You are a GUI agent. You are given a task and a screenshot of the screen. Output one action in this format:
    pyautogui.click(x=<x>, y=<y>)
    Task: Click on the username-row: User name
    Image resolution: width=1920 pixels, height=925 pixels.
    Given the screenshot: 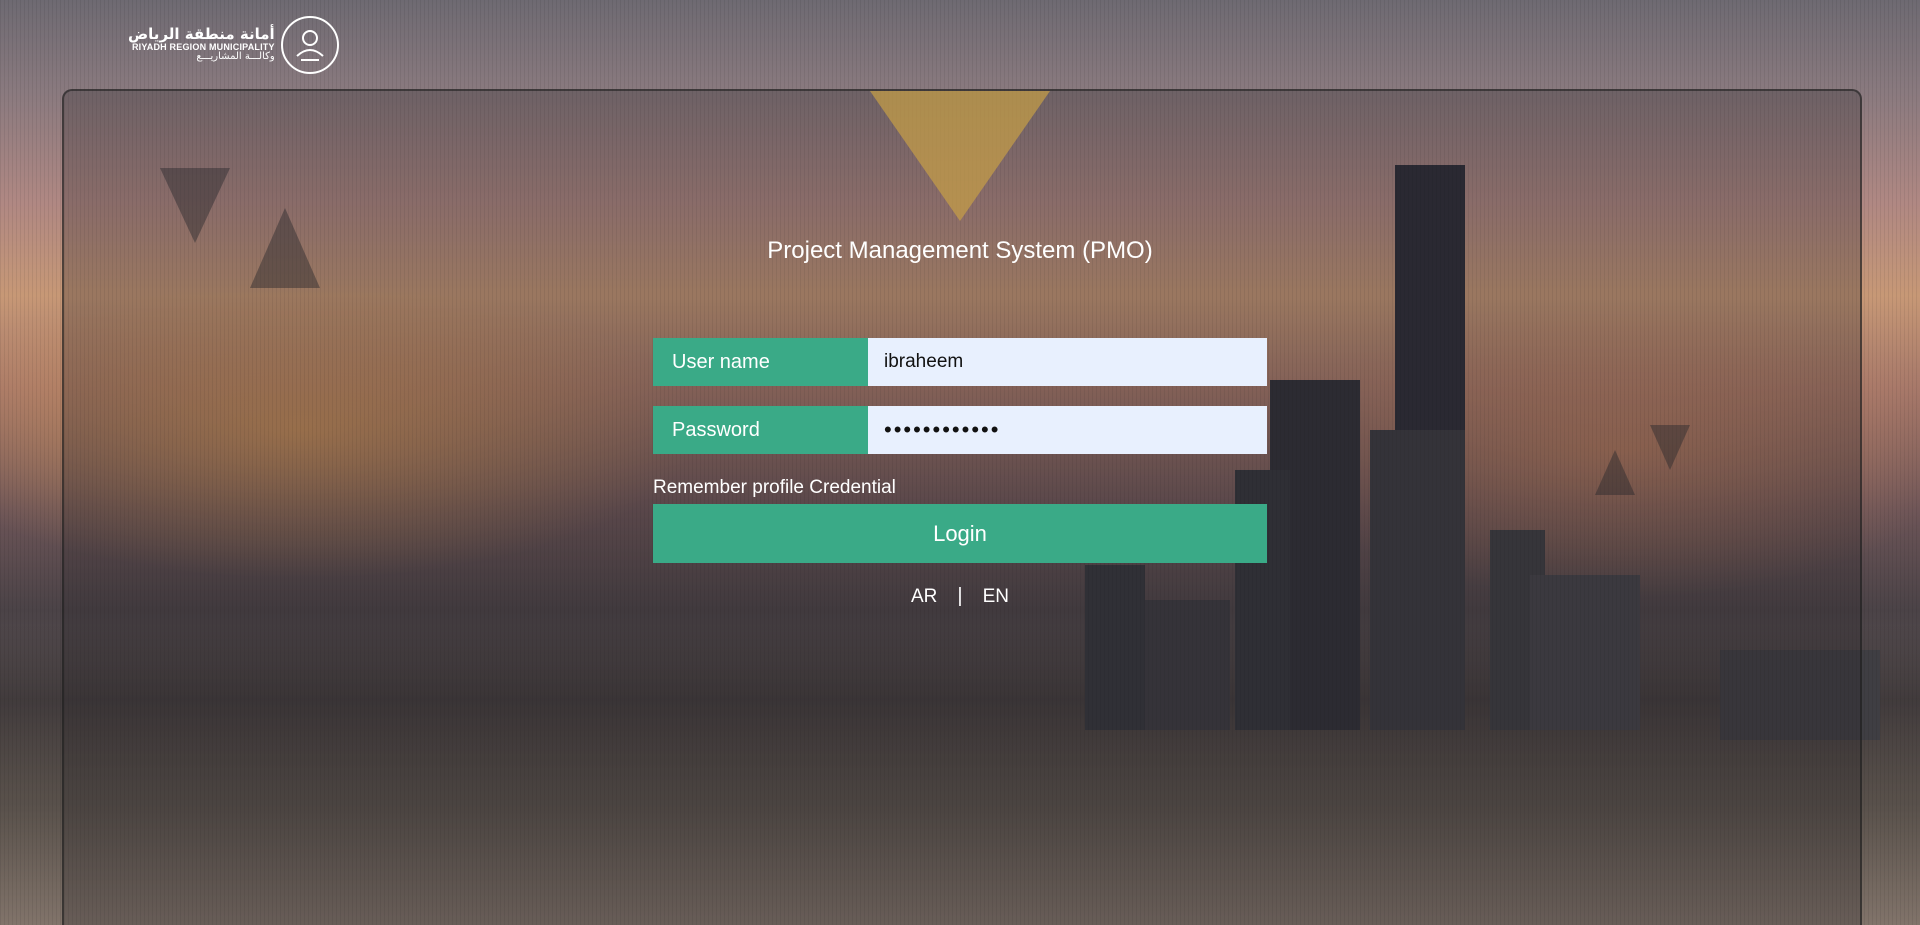 What is the action you would take?
    pyautogui.click(x=960, y=362)
    